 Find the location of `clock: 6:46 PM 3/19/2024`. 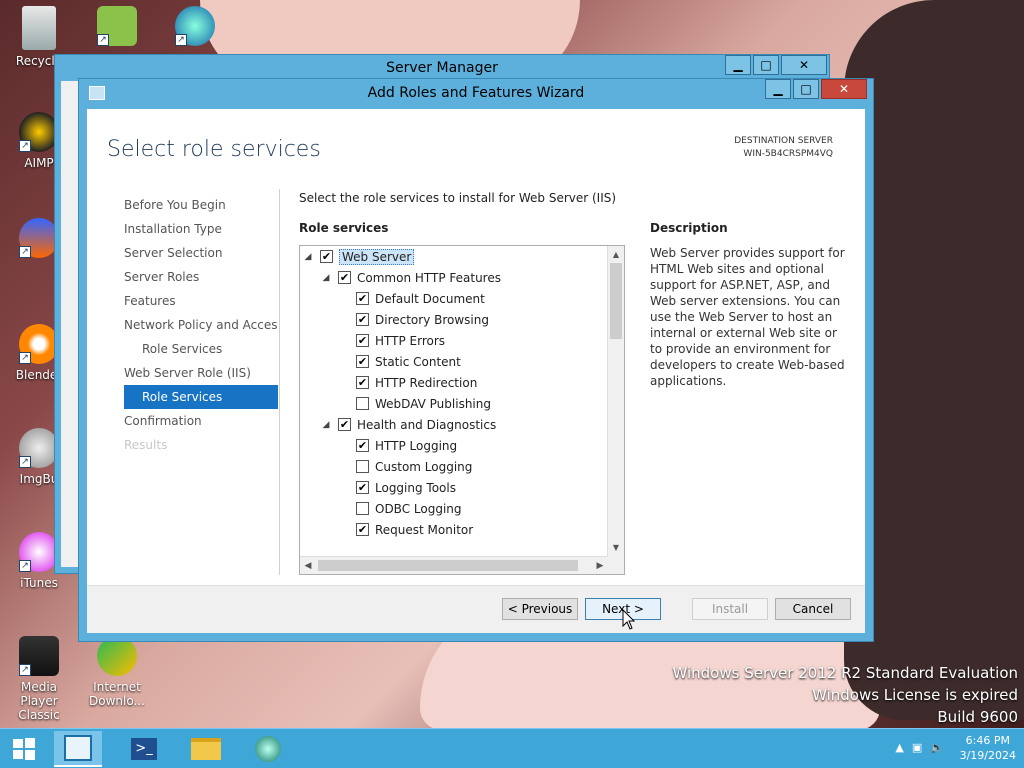

clock: 6:46 PM 3/19/2024 is located at coordinates (988, 748).